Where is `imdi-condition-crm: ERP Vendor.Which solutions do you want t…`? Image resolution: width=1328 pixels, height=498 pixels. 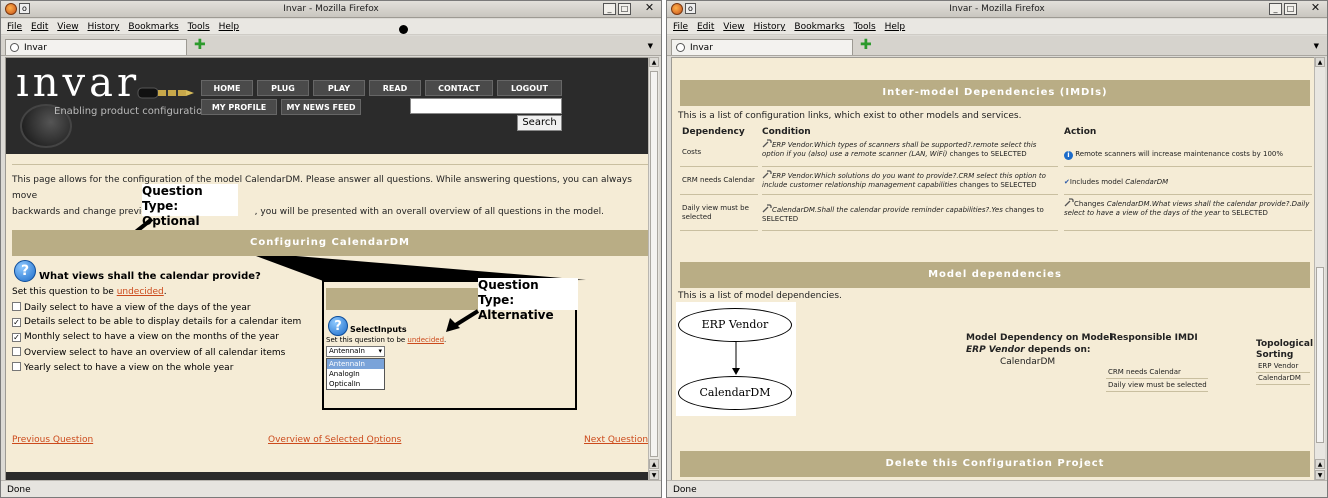 imdi-condition-crm: ERP Vendor.Which solutions do you want t… is located at coordinates (904, 179).